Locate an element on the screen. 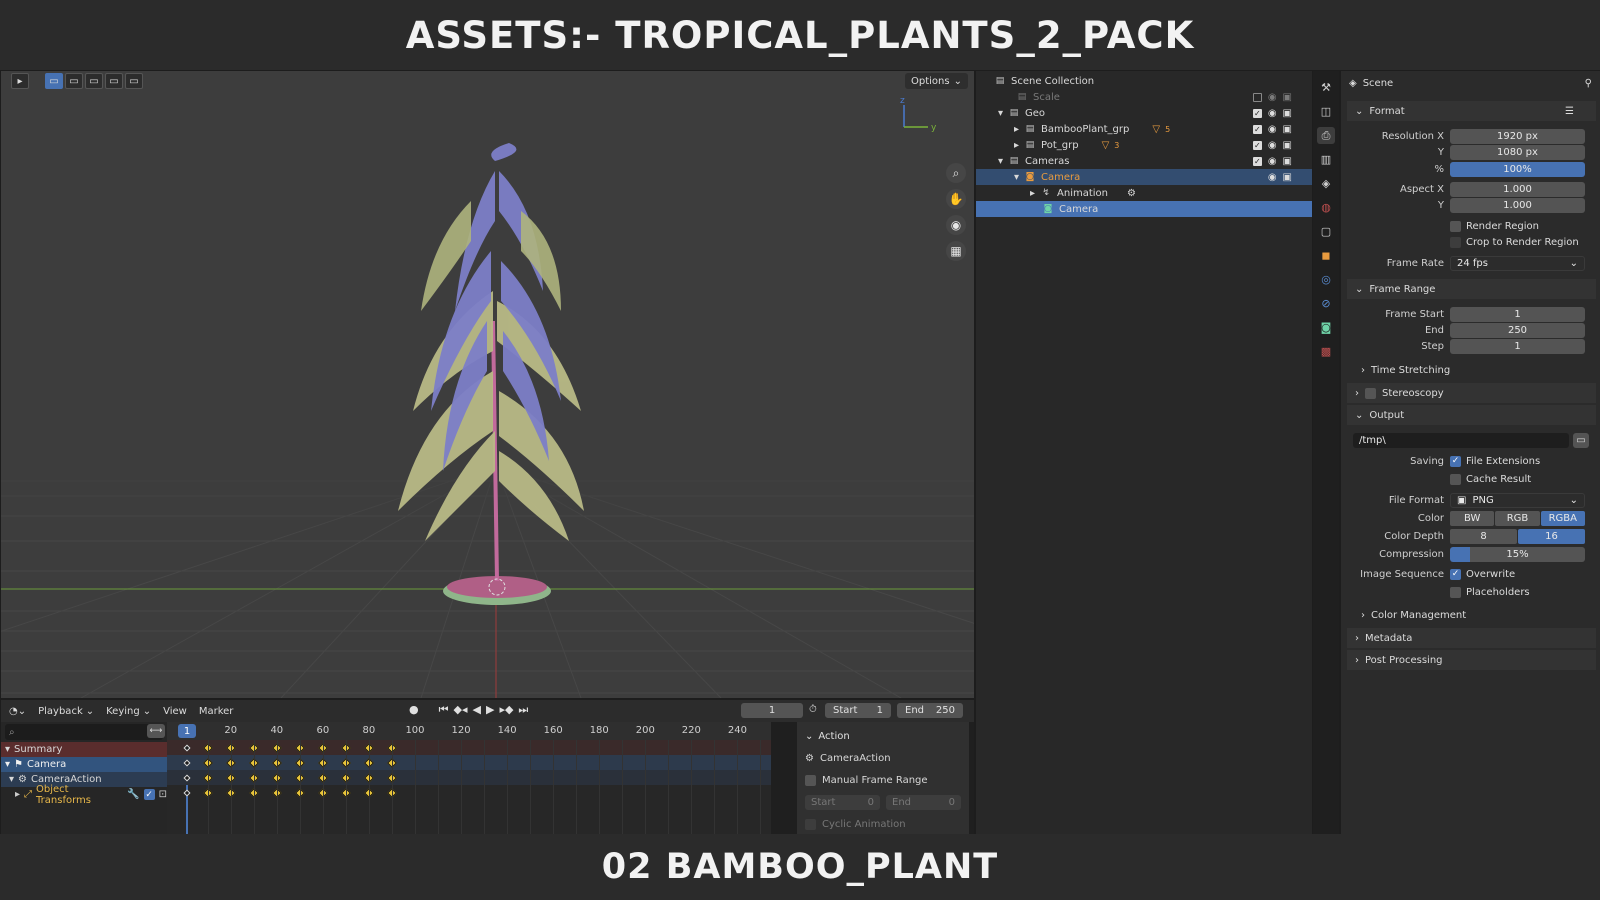 The width and height of the screenshot is (1600, 900). outliner-item-camera-object: ▾ ◙ Camera ◉ ▣ is located at coordinates (1144, 177).